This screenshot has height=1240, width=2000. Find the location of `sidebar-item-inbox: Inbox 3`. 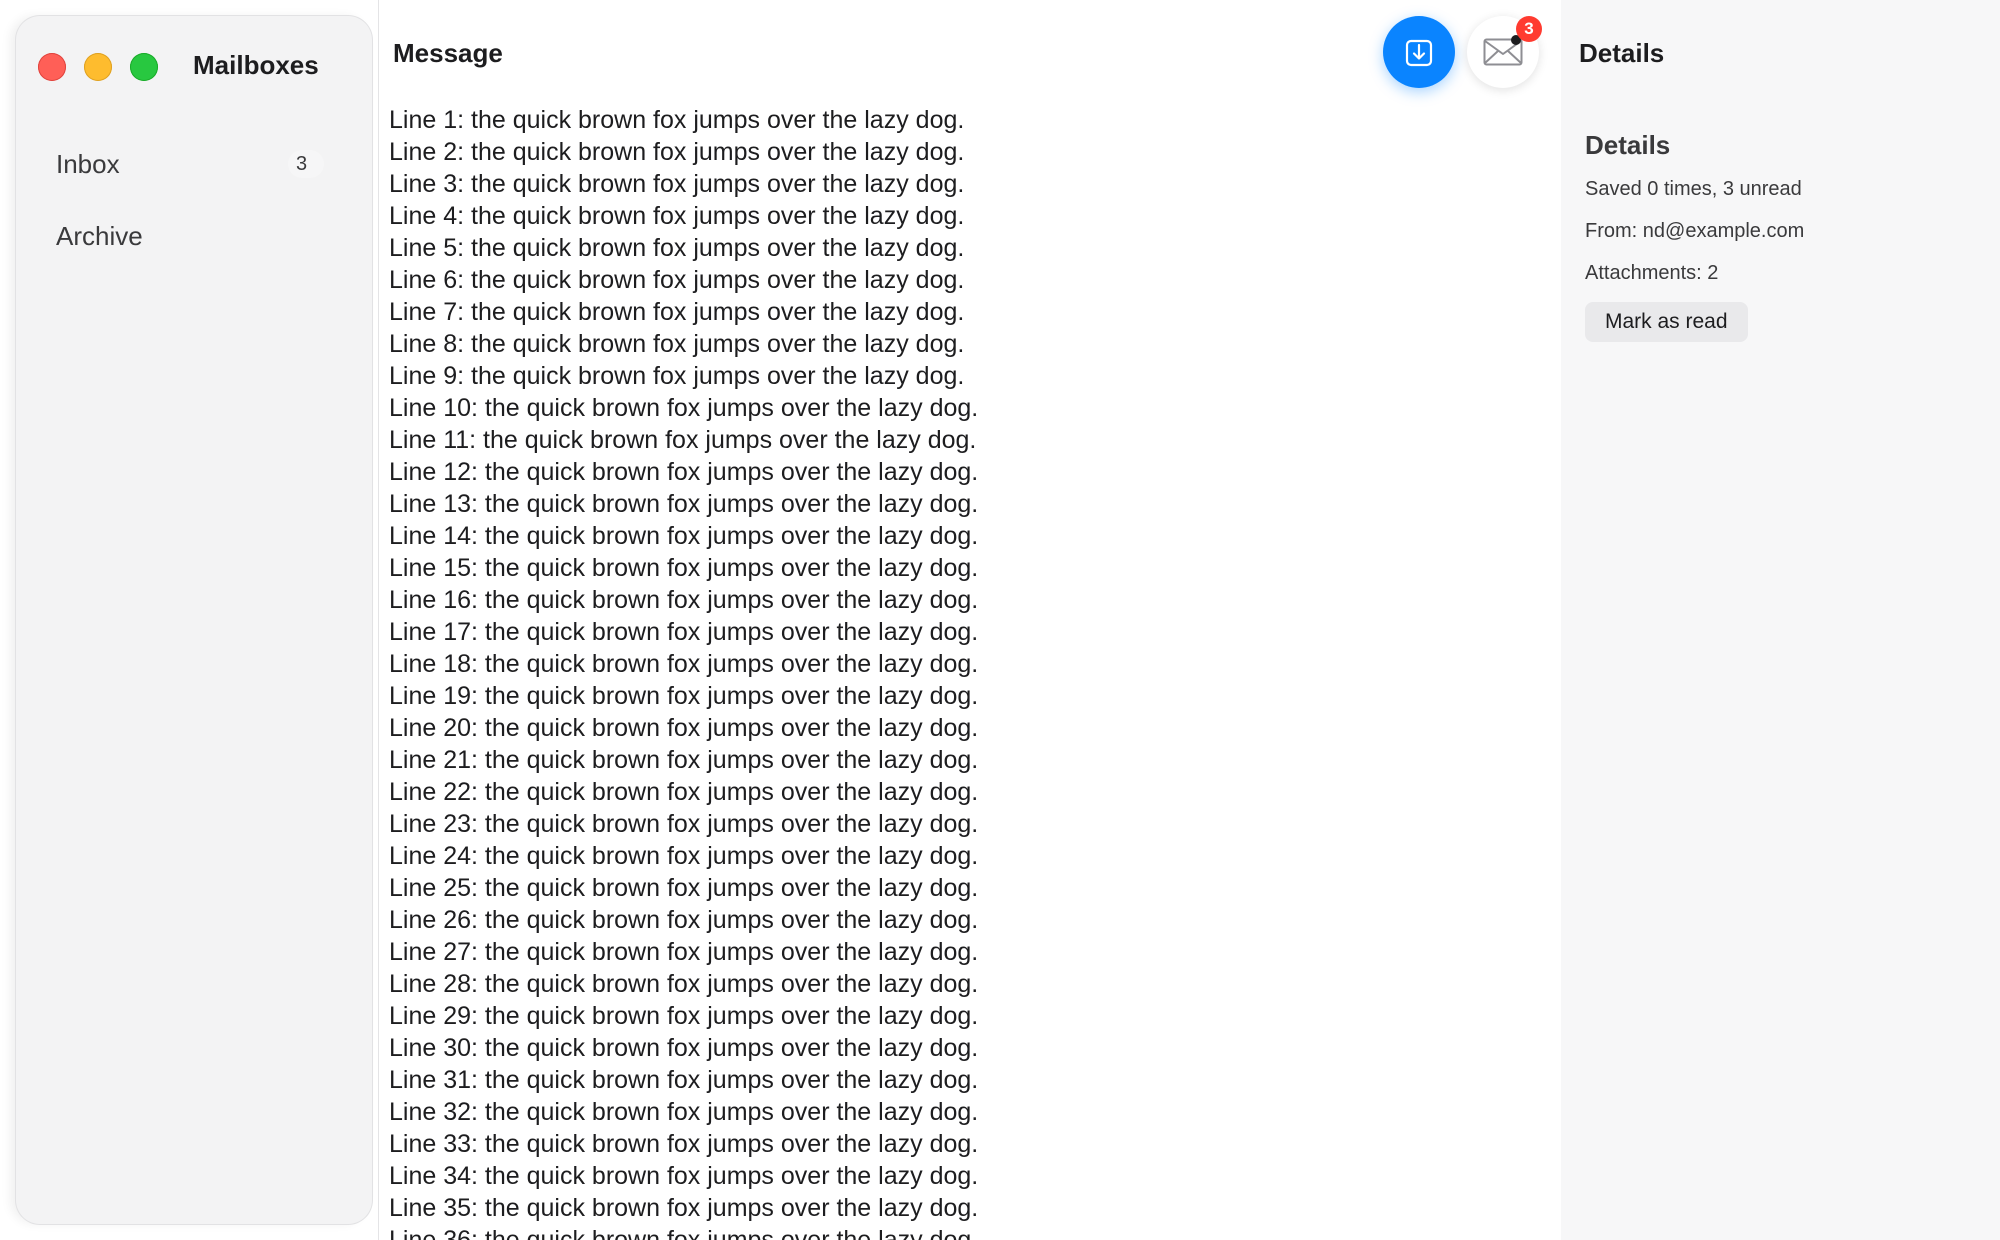

sidebar-item-inbox: Inbox 3 is located at coordinates (195, 164).